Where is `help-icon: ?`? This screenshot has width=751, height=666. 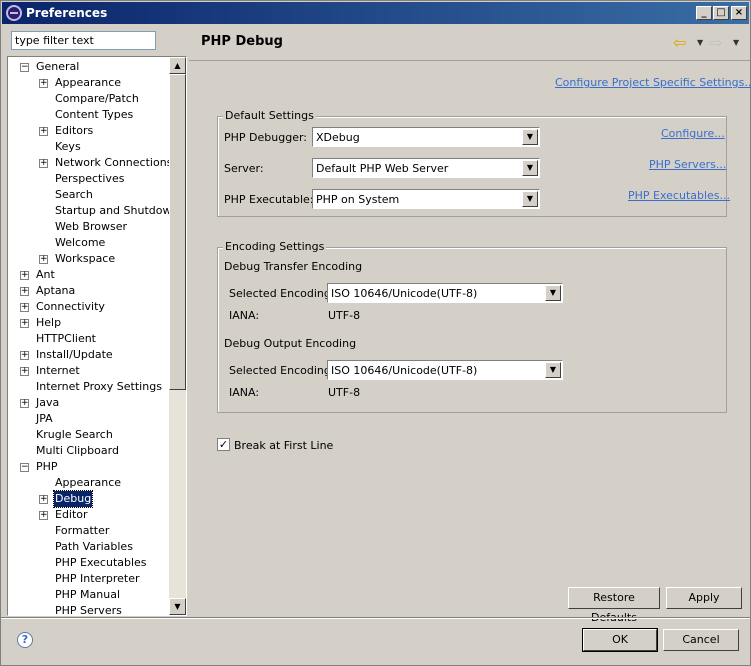 help-icon: ? is located at coordinates (25, 640).